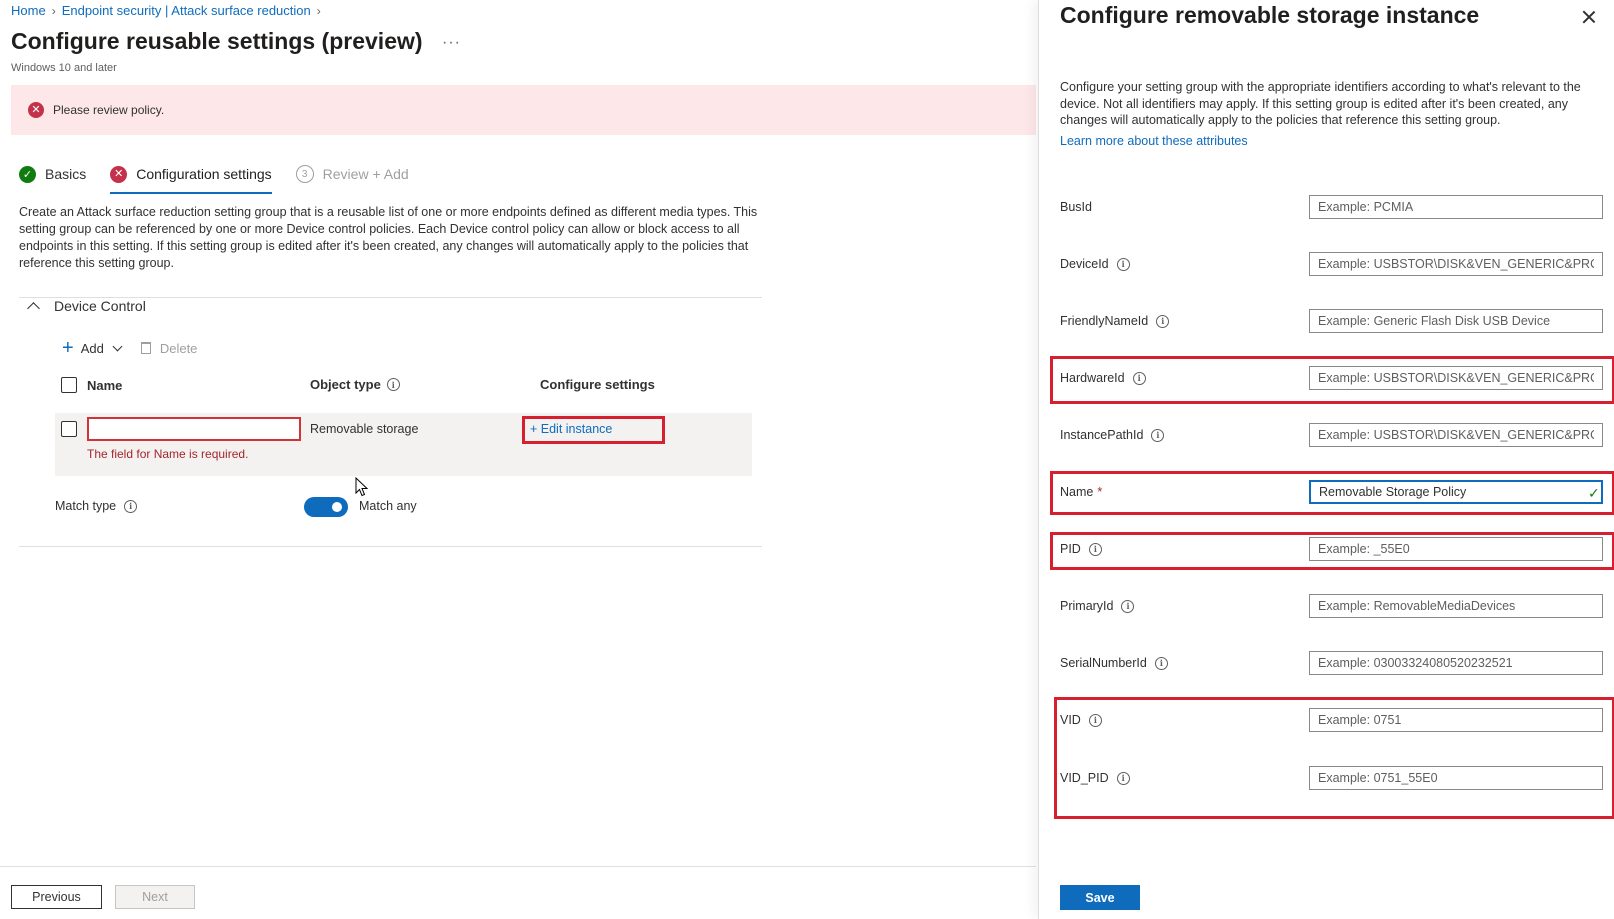  Describe the element at coordinates (1456, 663) in the screenshot. I see `serialnumberid-input` at that location.